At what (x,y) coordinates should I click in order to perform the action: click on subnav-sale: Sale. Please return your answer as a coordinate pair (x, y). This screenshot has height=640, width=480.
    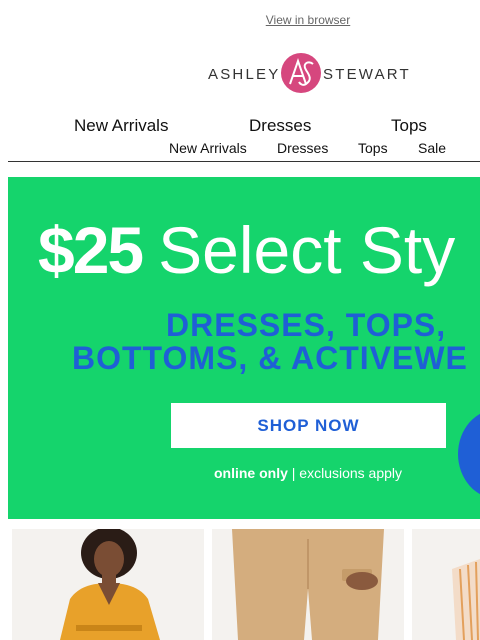
    Looking at the image, I should click on (432, 148).